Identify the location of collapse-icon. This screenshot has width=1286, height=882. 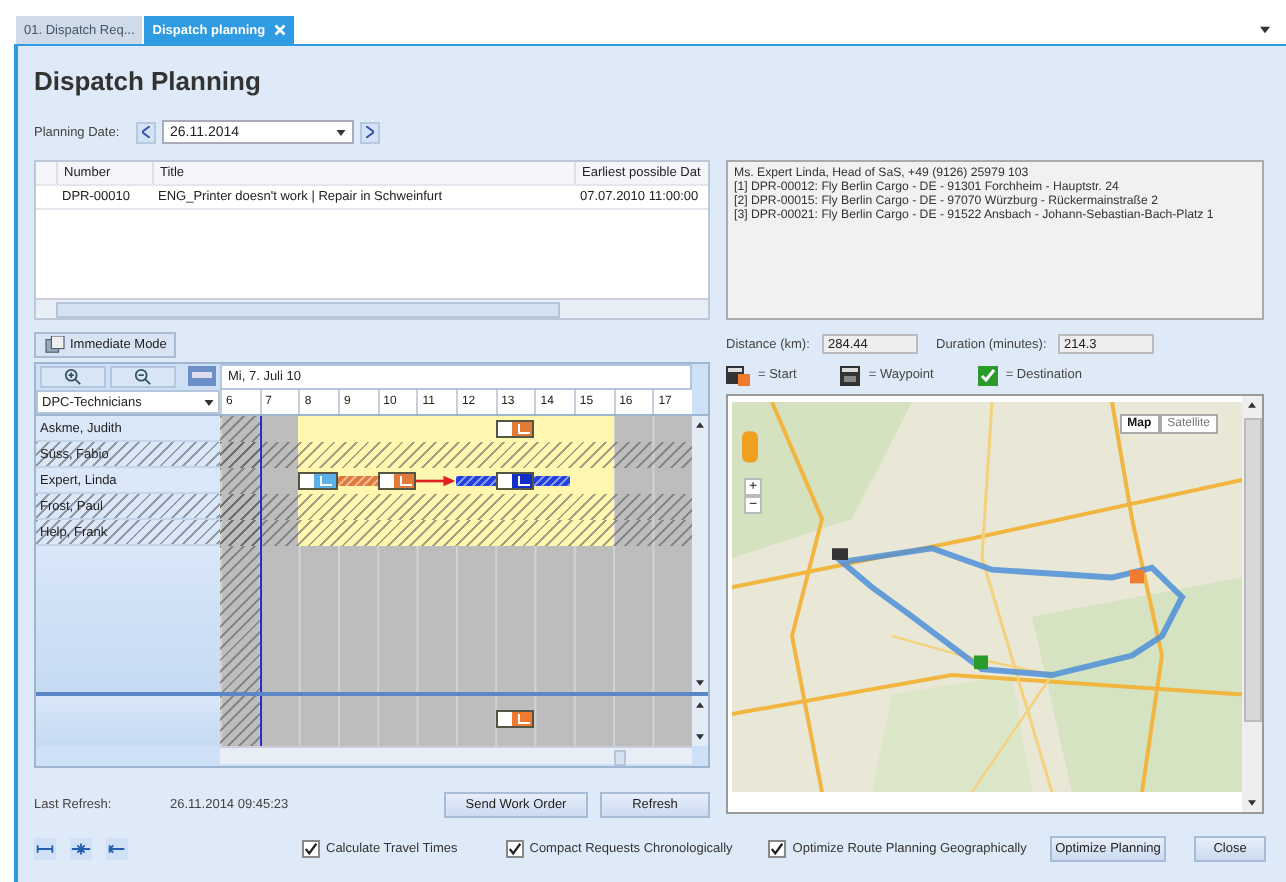
(81, 848).